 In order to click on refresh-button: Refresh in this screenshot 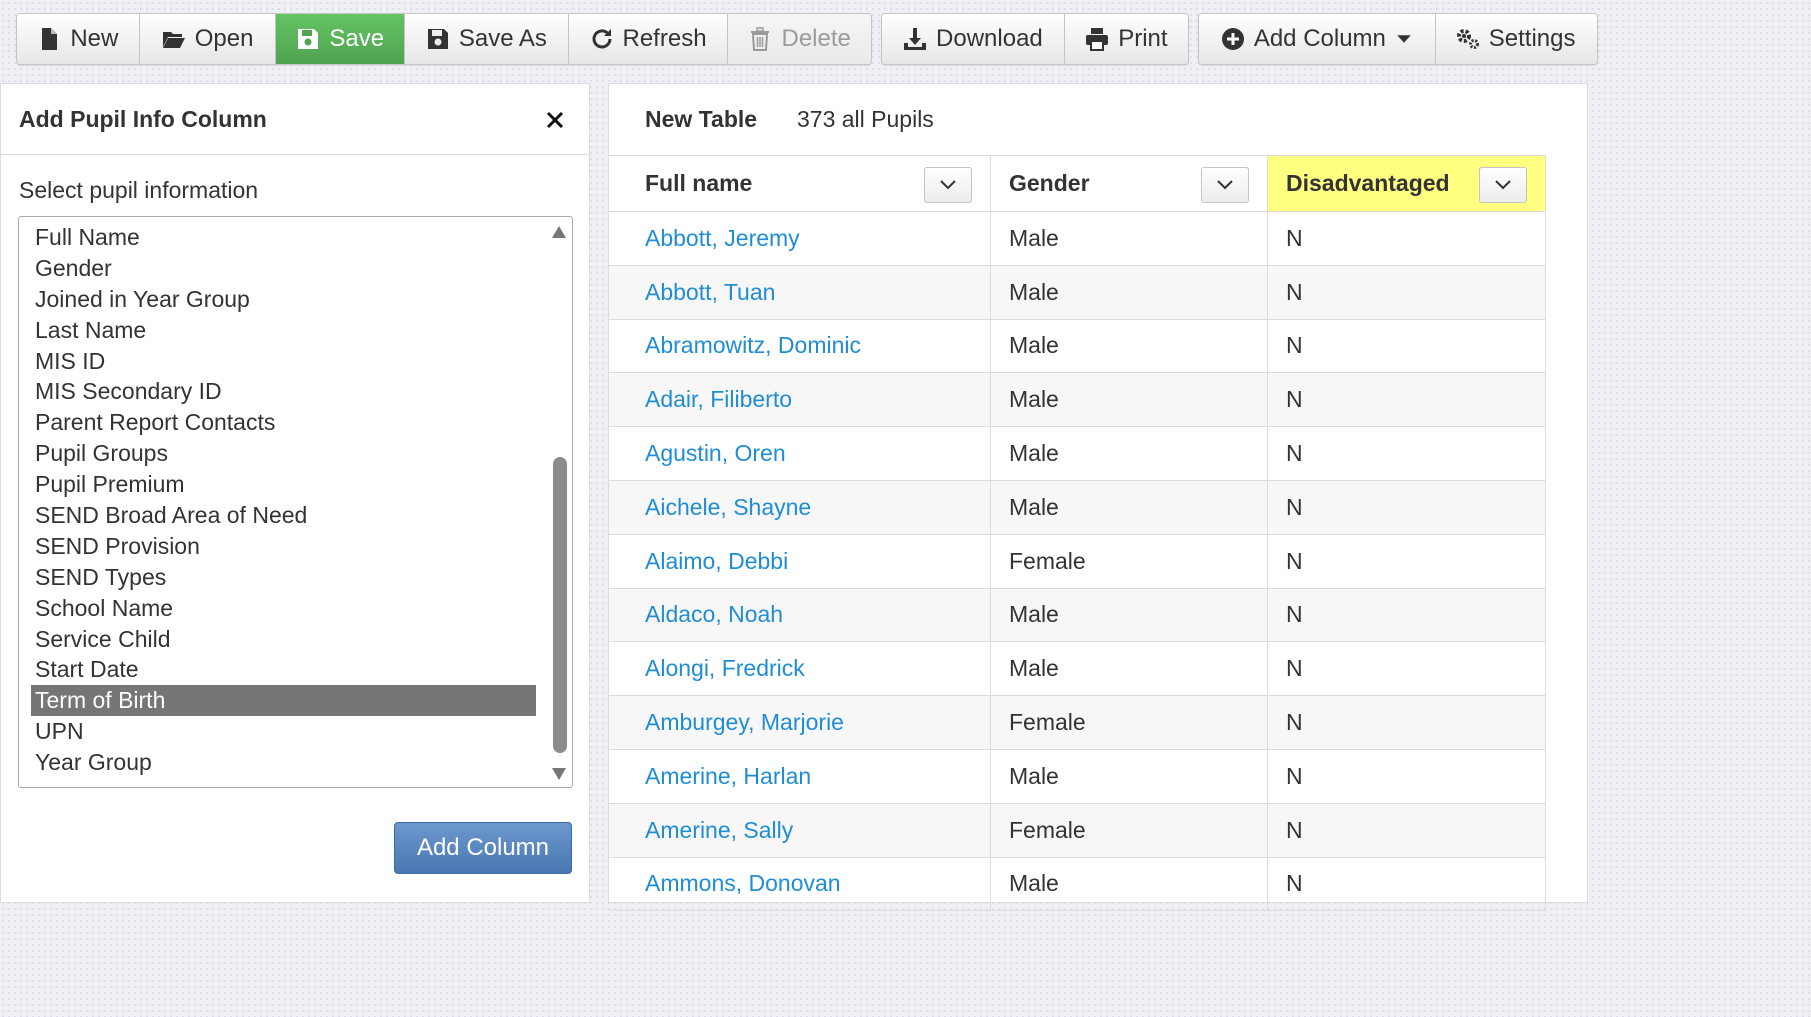, I will do `click(648, 39)`.